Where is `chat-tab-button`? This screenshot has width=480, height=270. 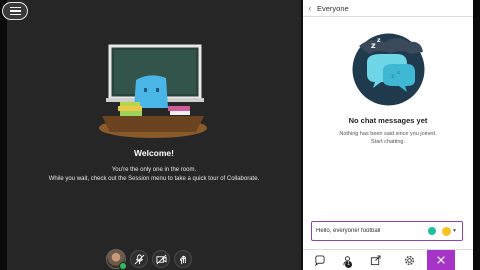 chat-tab-button is located at coordinates (319, 260).